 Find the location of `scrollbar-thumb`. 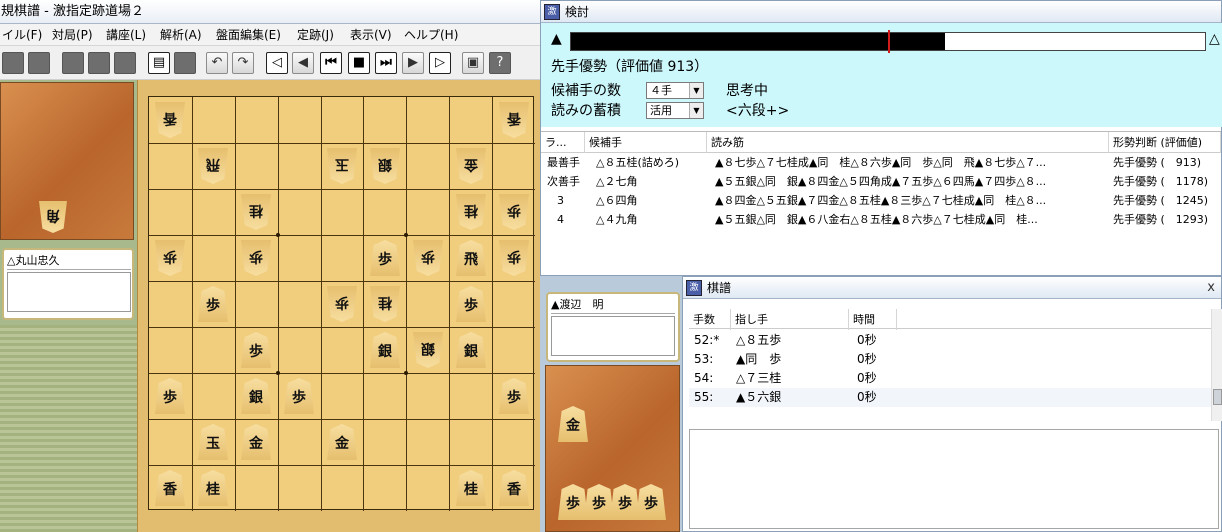

scrollbar-thumb is located at coordinates (1217, 397).